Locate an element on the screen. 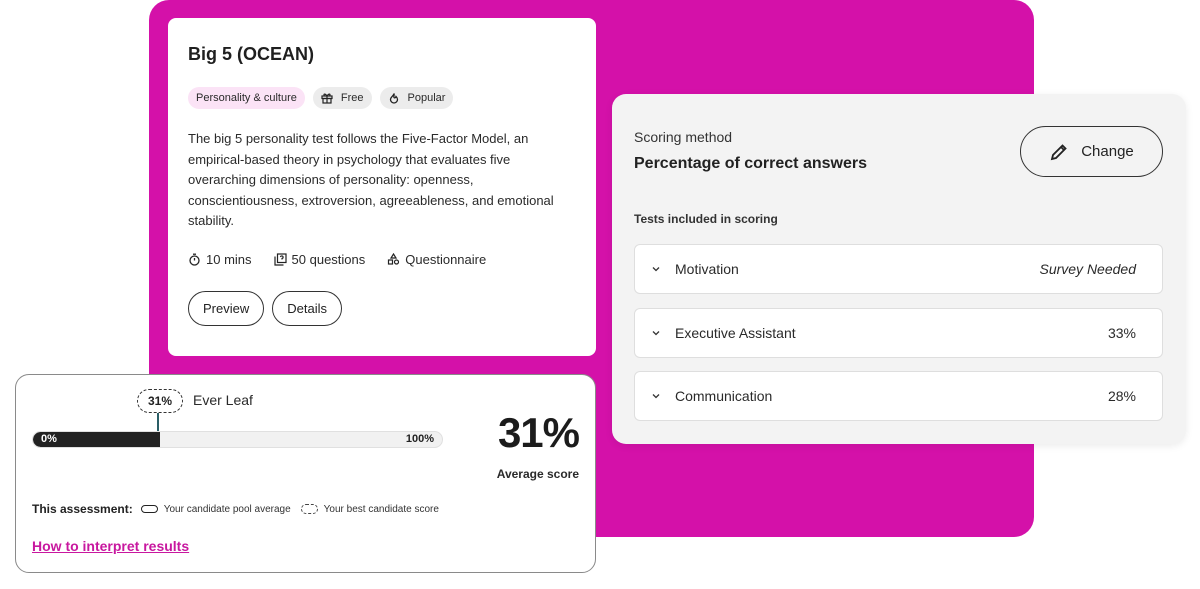  meta-label: 10 mins is located at coordinates (229, 259).